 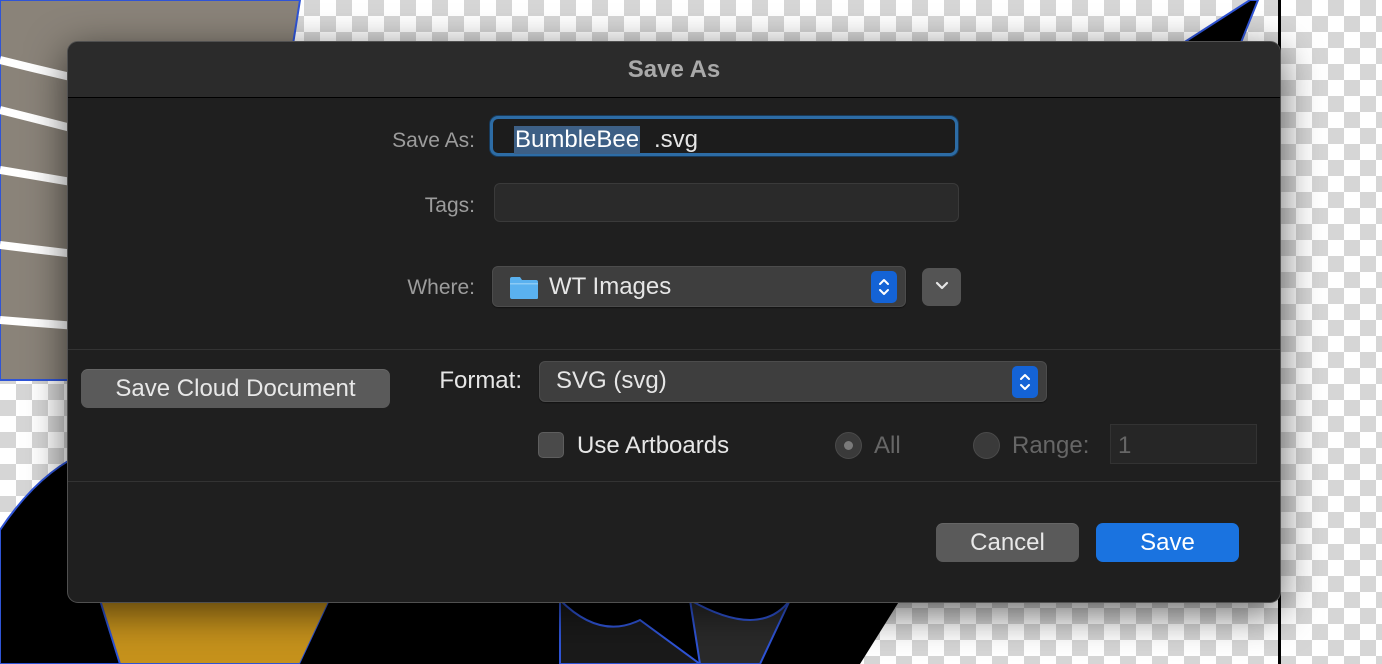 I want to click on dialog-titlebar: Save As, so click(x=674, y=70).